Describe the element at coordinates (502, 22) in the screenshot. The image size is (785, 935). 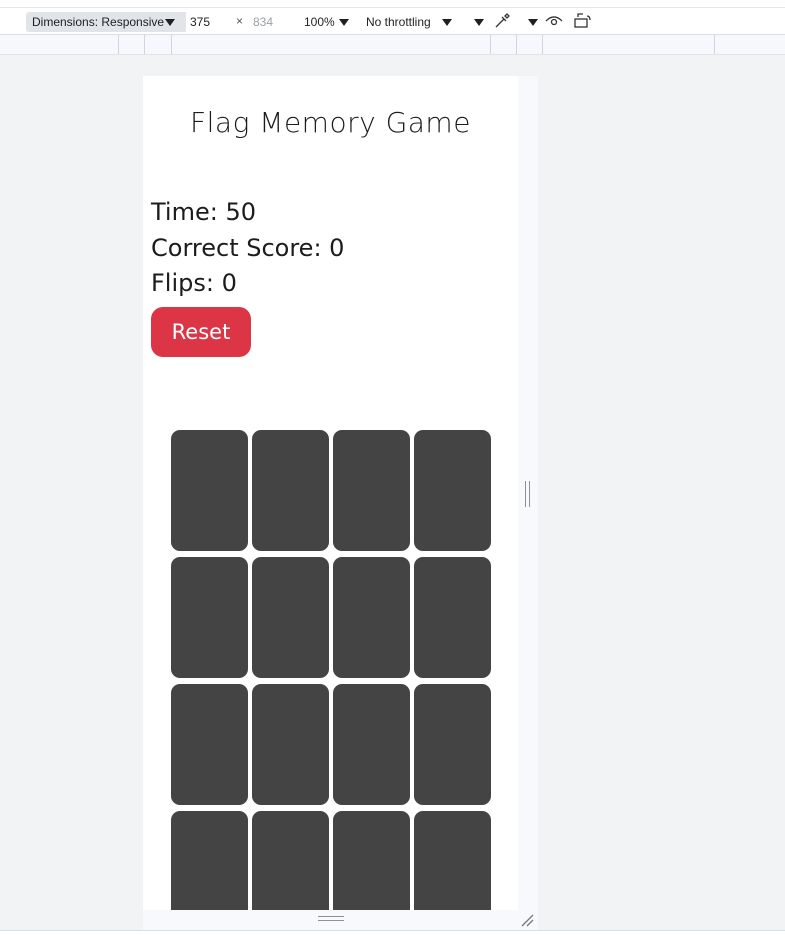
I see `eyedropper-icon` at that location.